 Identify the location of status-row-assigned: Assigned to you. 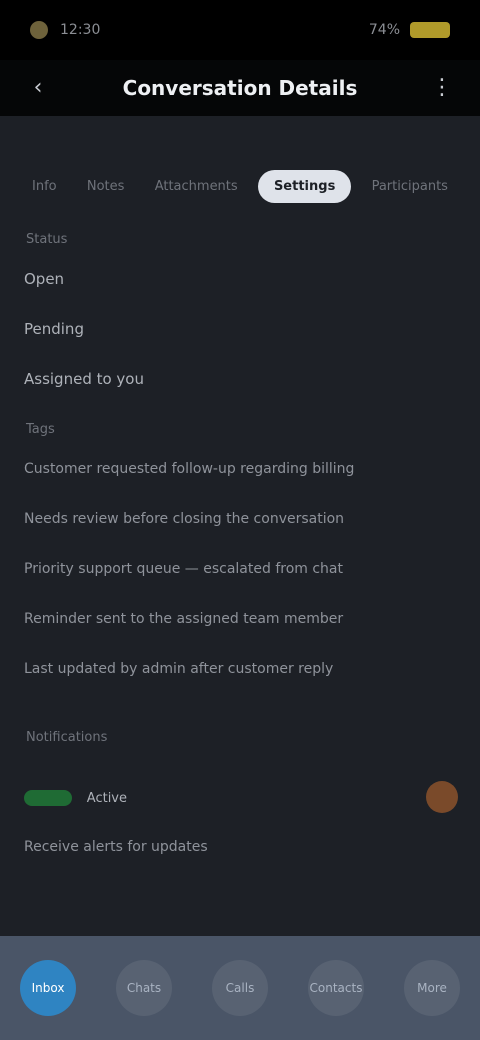
(240, 379).